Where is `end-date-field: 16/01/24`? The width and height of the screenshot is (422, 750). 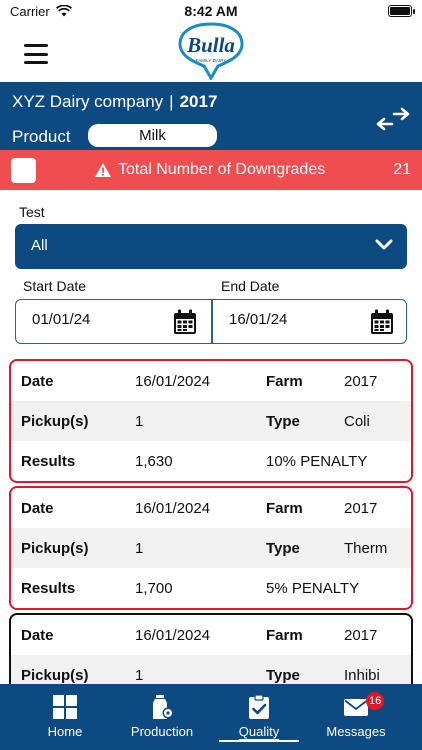
end-date-field: 16/01/24 is located at coordinates (310, 321).